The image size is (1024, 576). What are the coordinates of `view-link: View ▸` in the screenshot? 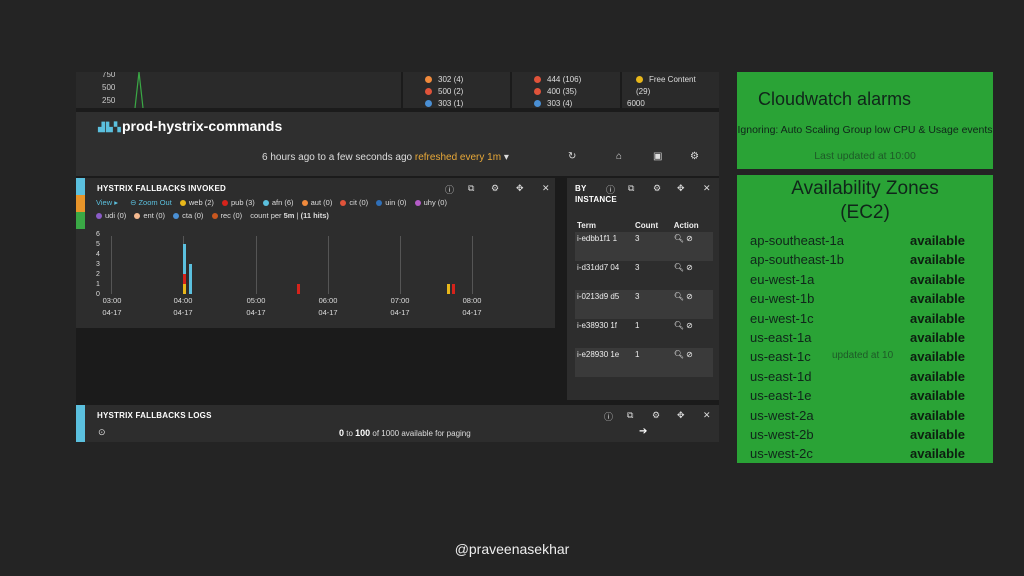 It's located at (107, 202).